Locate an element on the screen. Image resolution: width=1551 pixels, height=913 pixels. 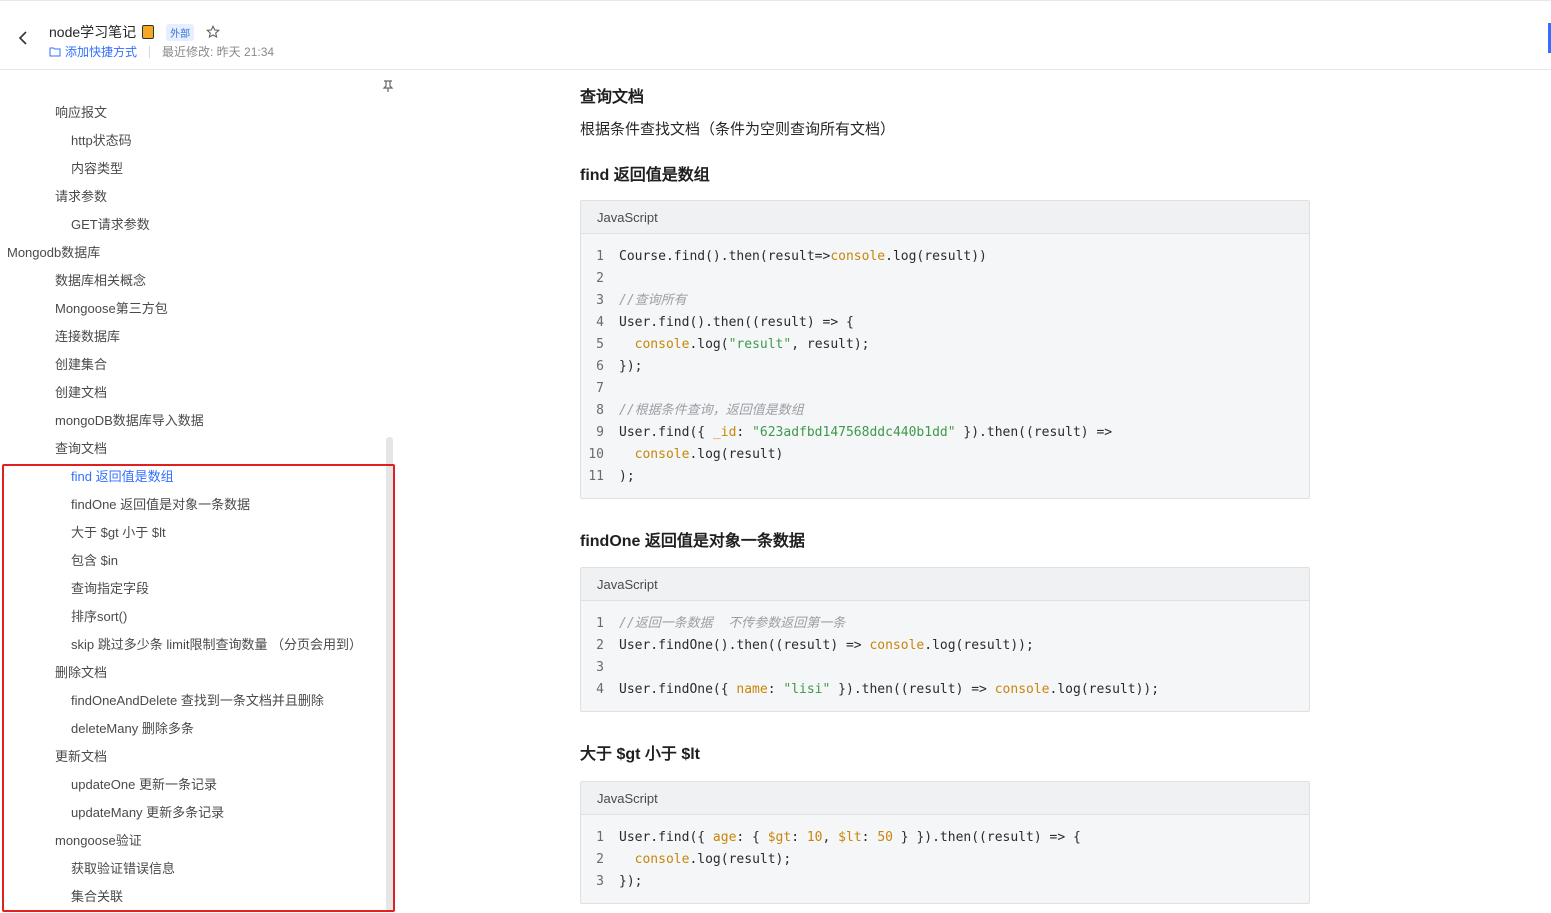
toc-item: mongoDB数据库导入数据 is located at coordinates (129, 421).